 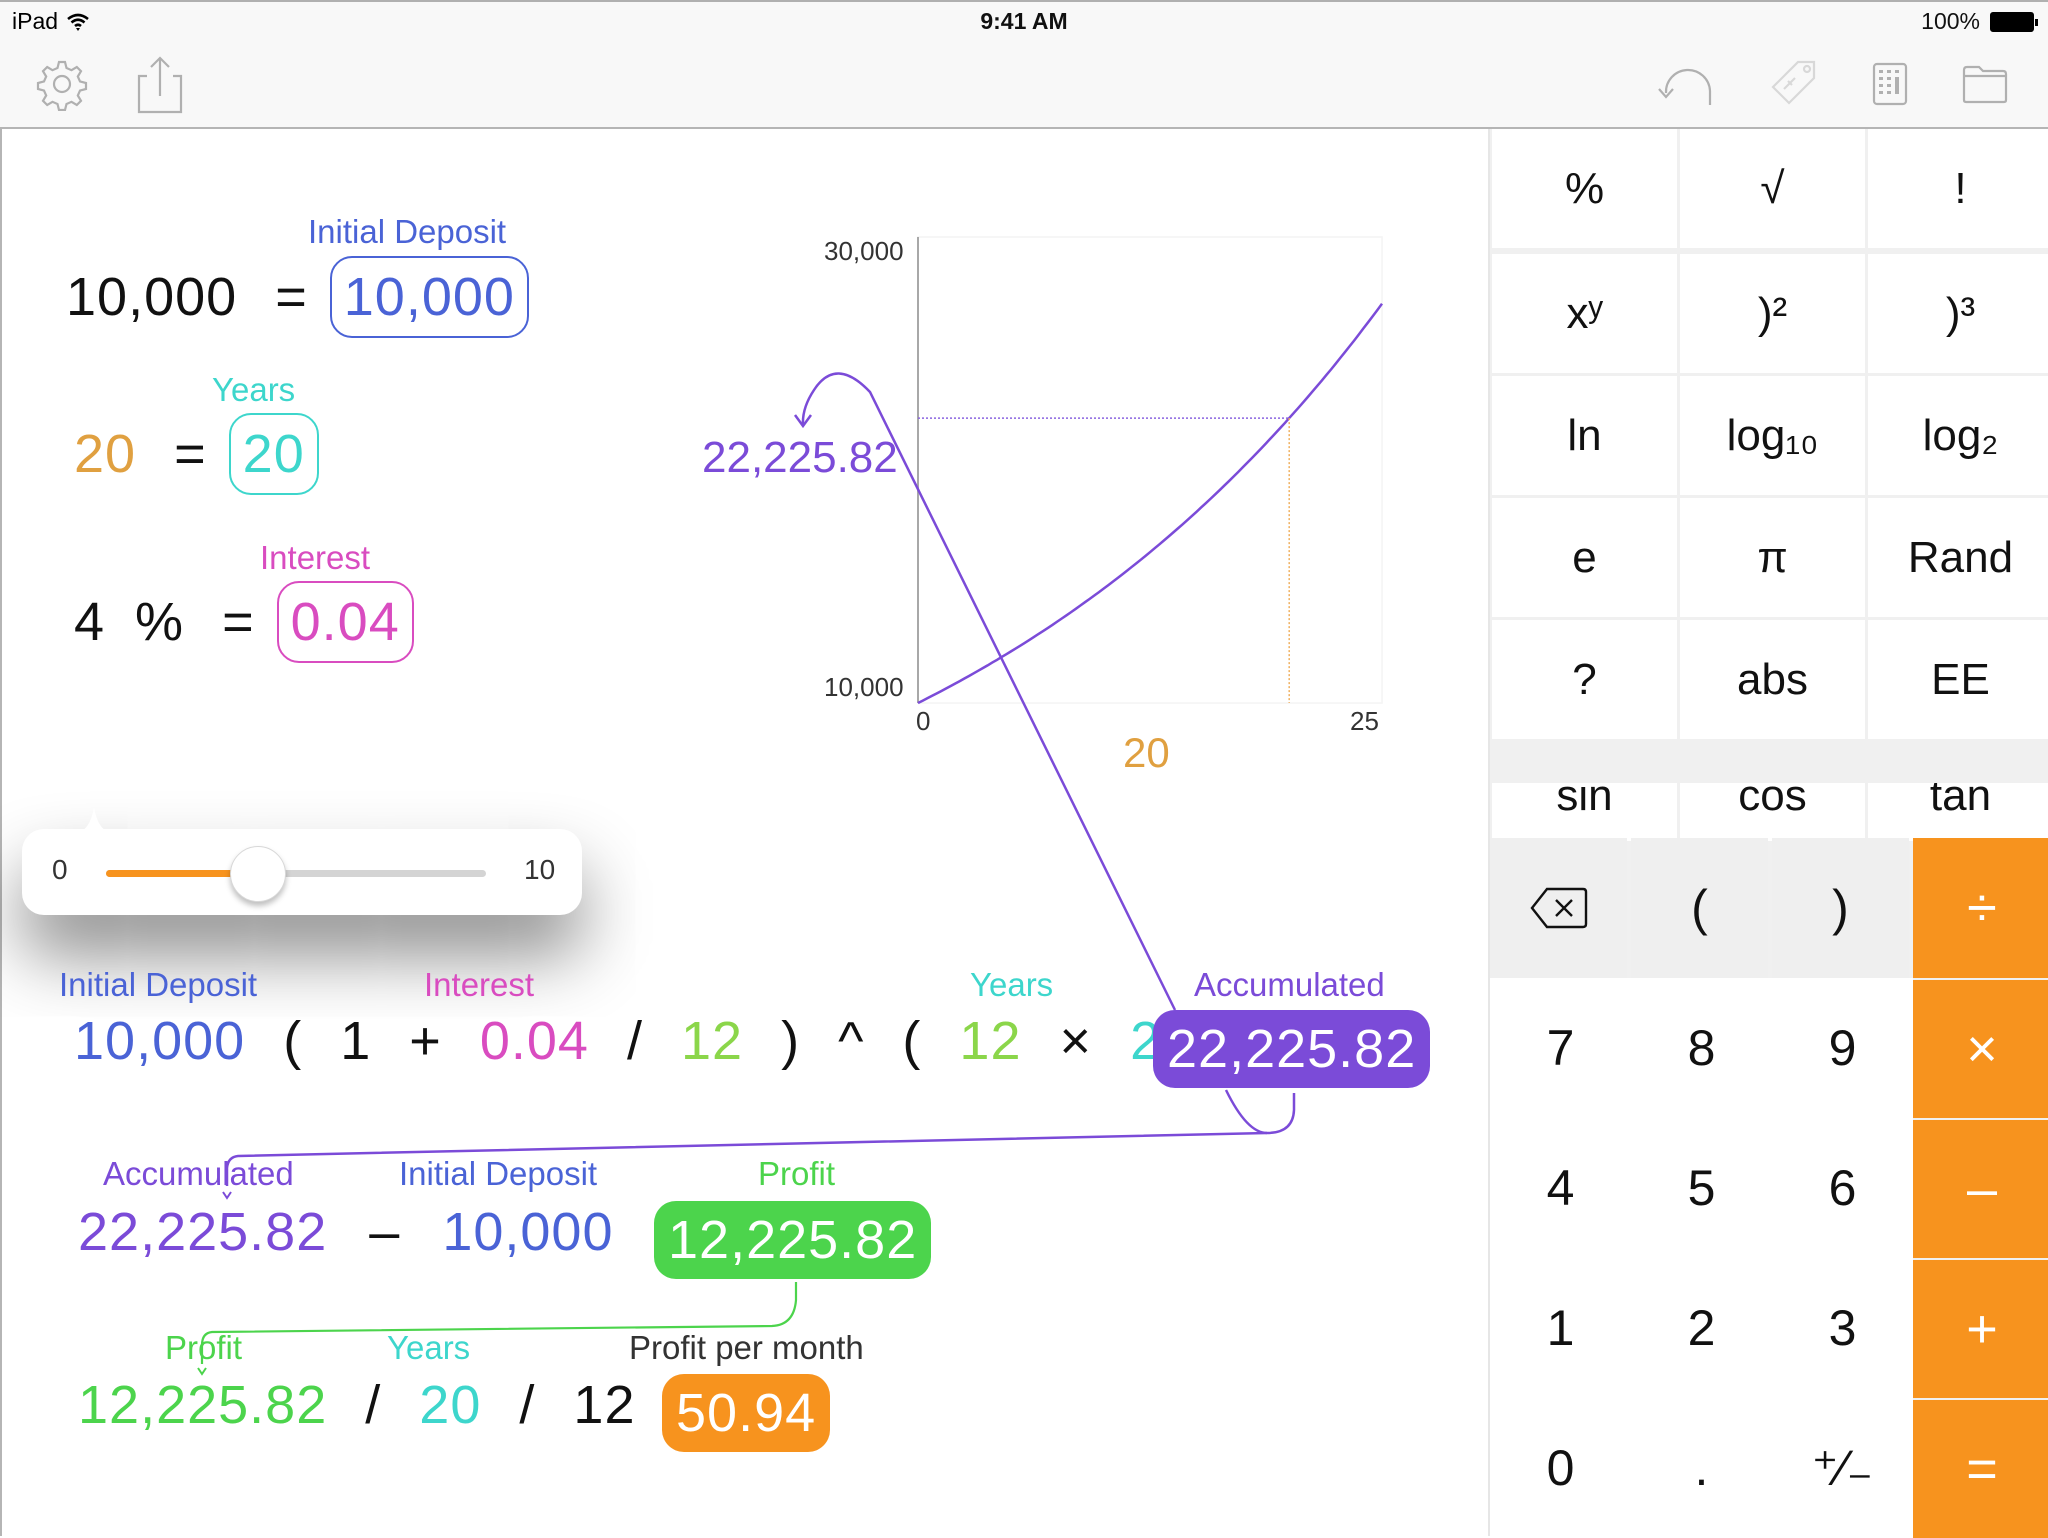 I want to click on label-initial-deposit-ref: Initial Deposit, so click(x=498, y=1173).